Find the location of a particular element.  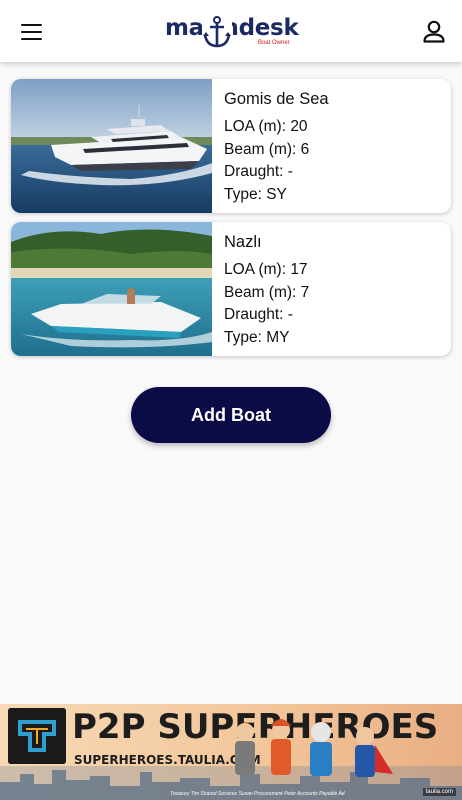

ad-badge: taulia.com is located at coordinates (439, 792).